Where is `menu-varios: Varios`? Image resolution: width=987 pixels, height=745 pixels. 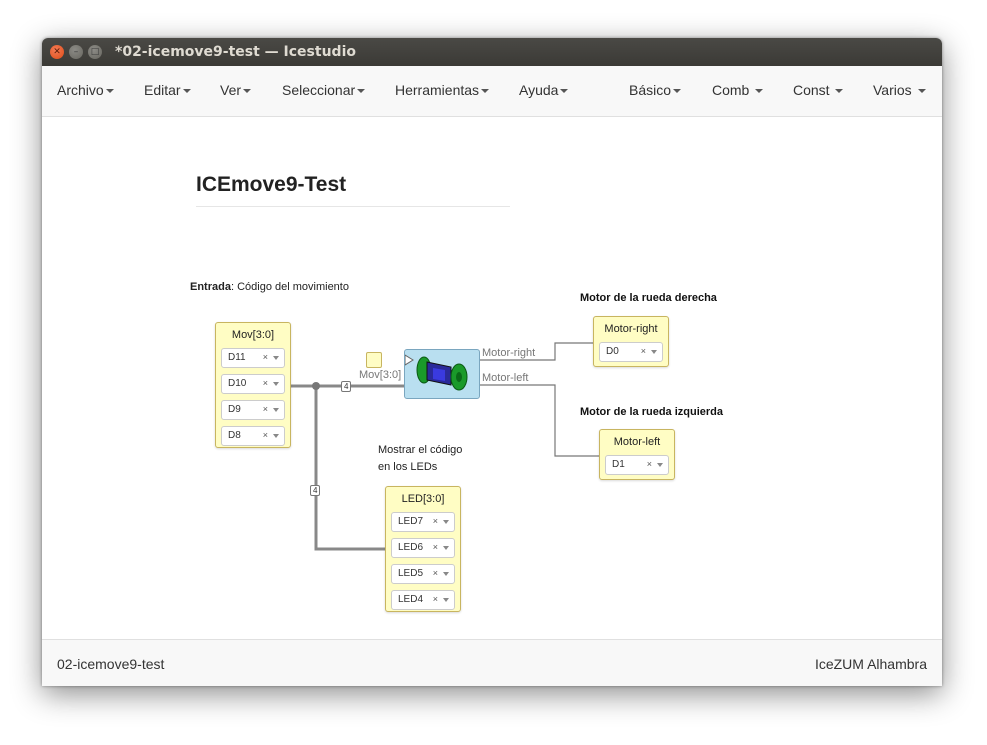 menu-varios: Varios is located at coordinates (899, 90).